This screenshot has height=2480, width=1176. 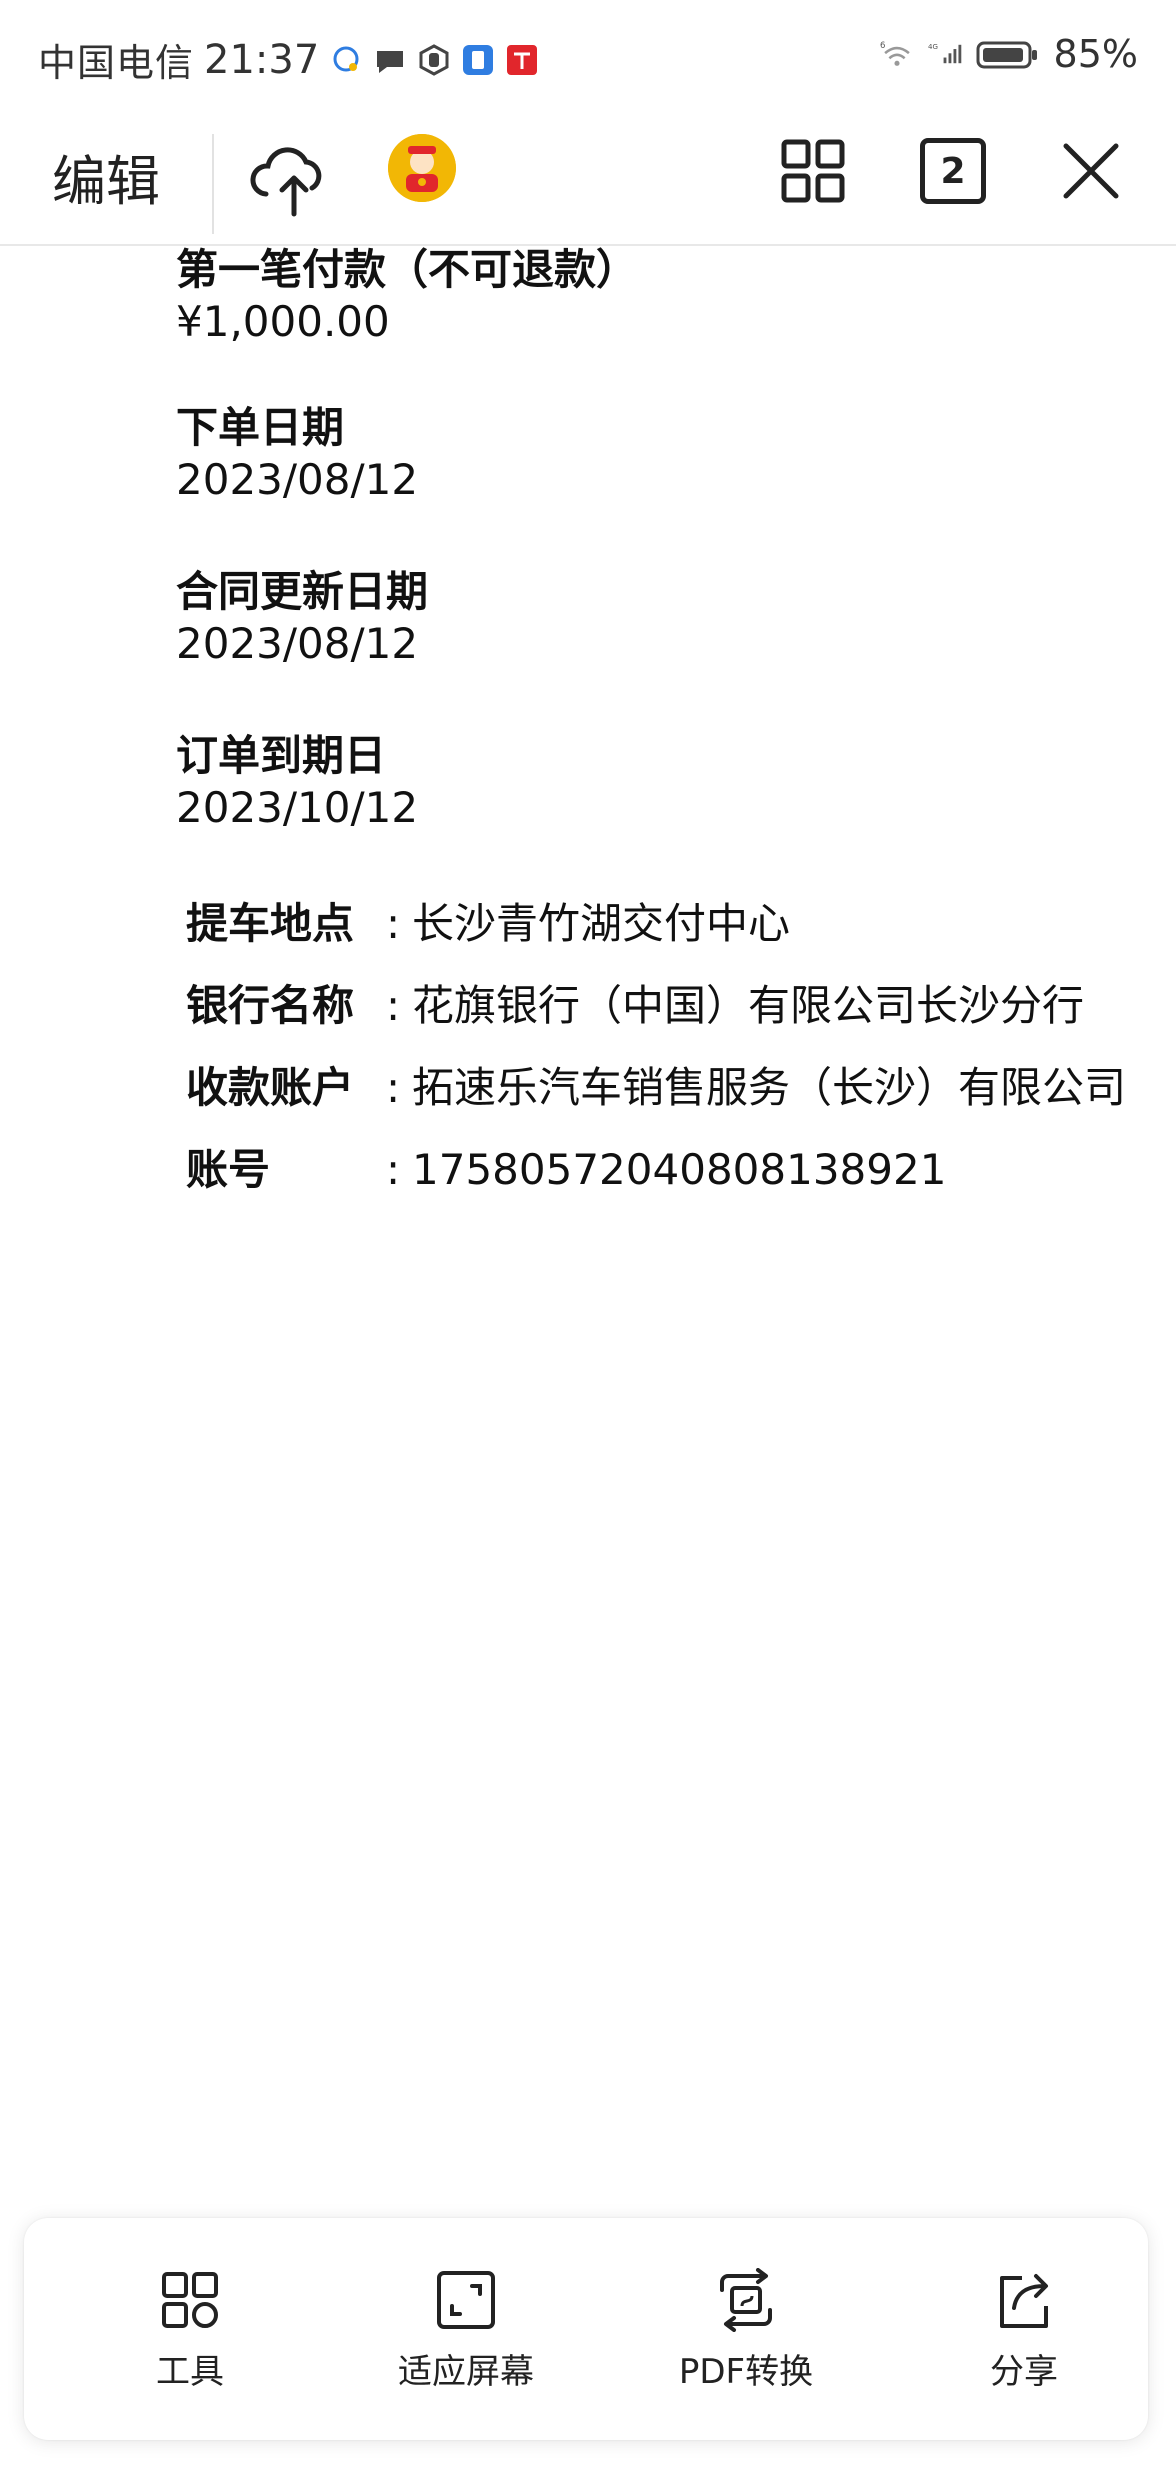 What do you see at coordinates (297, 454) in the screenshot?
I see `order-date-field: 下单日期 2023/08/12` at bounding box center [297, 454].